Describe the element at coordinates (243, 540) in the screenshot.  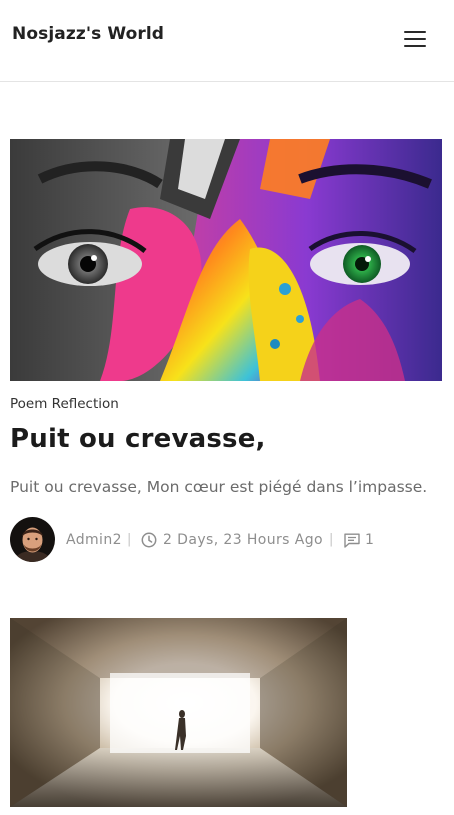
I see `post-date-link: 2 Days, 23 Hours Ago` at that location.